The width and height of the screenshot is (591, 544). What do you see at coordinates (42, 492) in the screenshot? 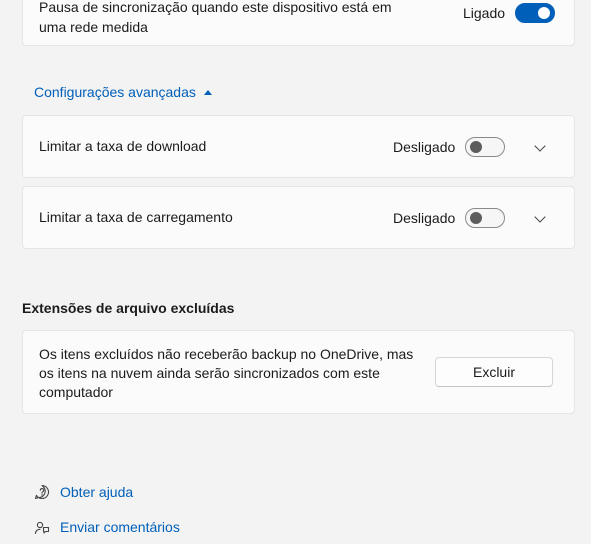
I see `help-icon` at bounding box center [42, 492].